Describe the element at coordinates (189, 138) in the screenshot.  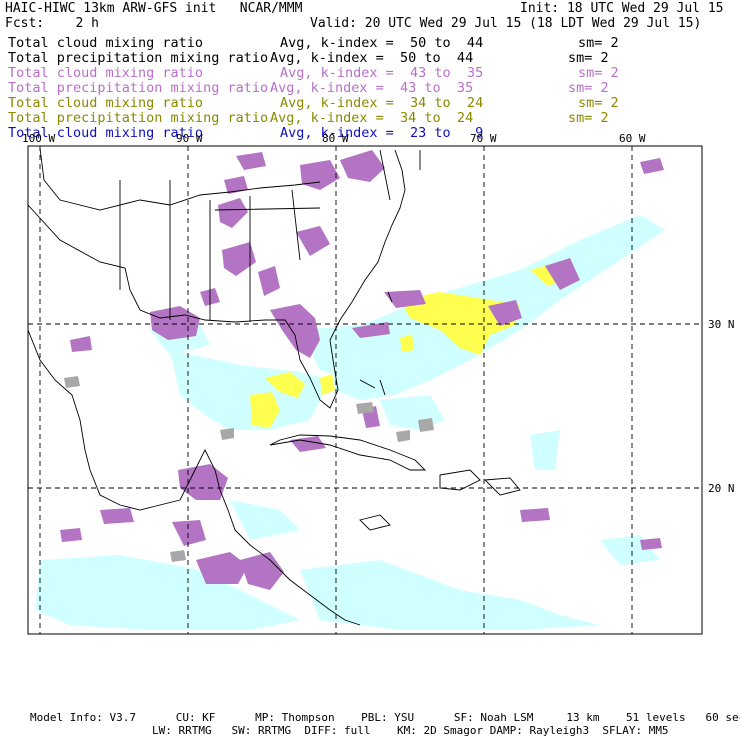
I see `lon-label: 90 W` at that location.